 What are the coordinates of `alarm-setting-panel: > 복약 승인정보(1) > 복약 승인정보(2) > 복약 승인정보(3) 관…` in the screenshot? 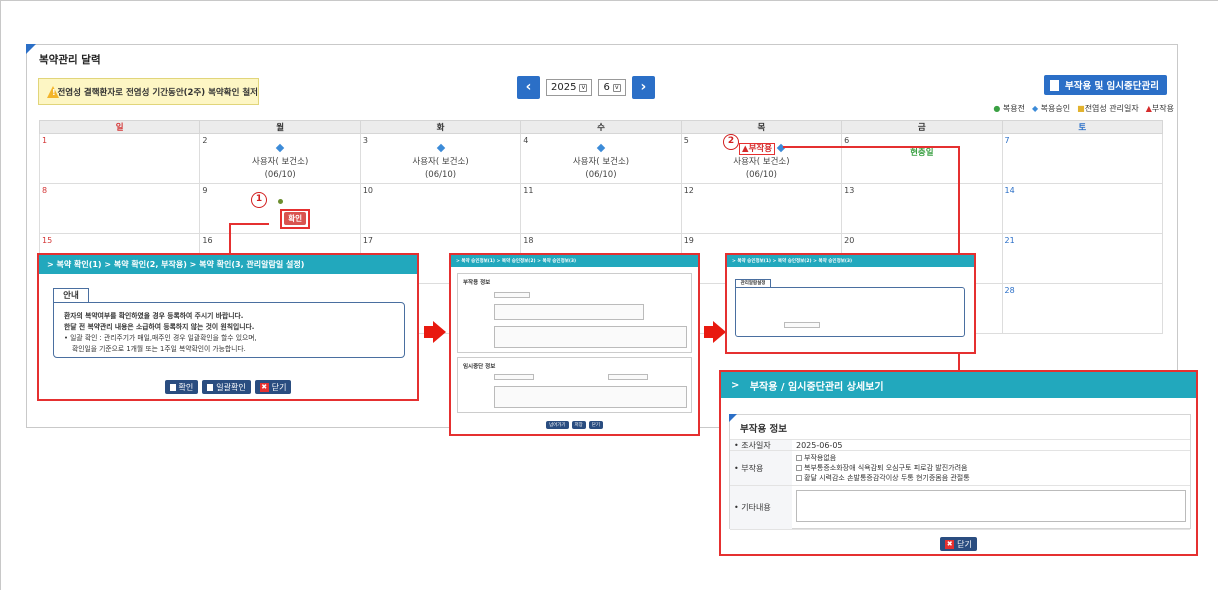 It's located at (850, 303).